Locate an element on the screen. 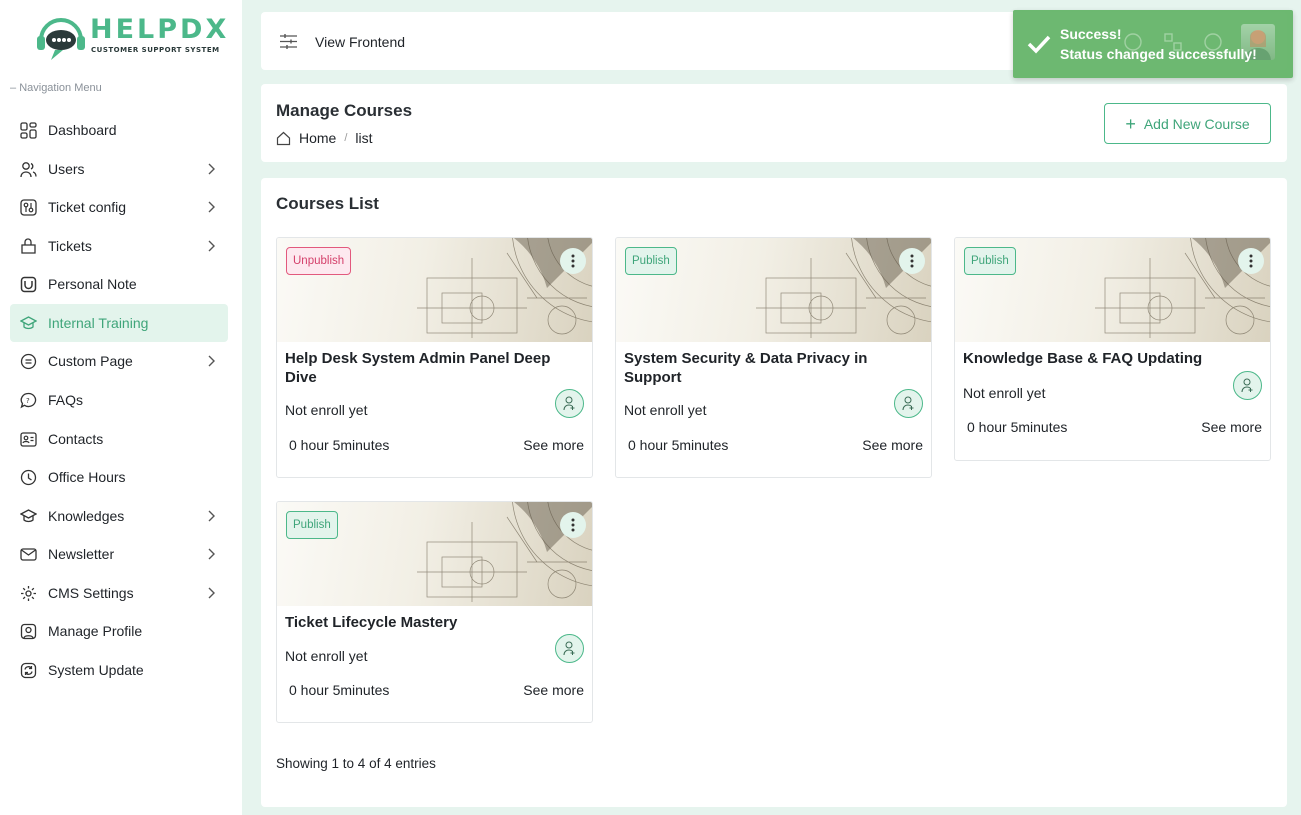  sidebar-item-label: Knowledges is located at coordinates (86, 516).